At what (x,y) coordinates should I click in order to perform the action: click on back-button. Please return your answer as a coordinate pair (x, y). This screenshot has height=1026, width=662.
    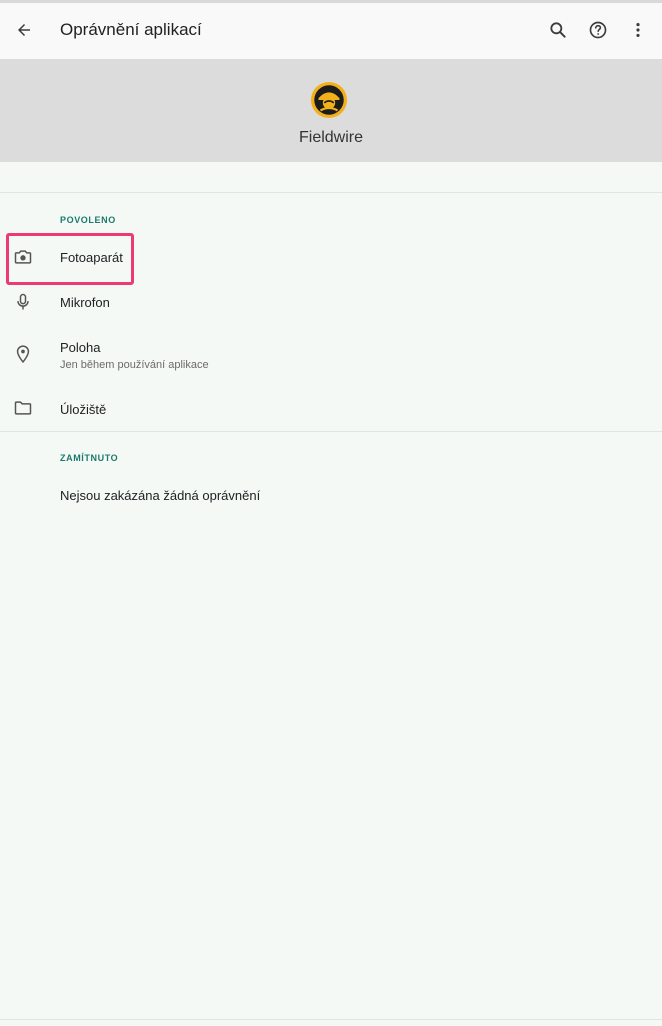
    Looking at the image, I should click on (24, 30).